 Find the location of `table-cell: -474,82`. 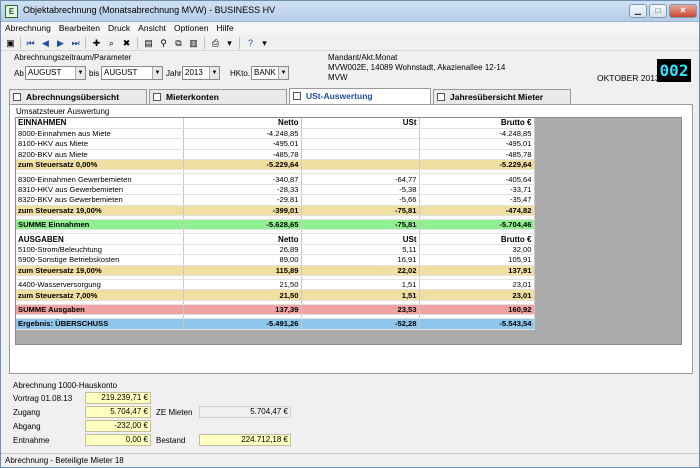

table-cell: -474,82 is located at coordinates (477, 211).